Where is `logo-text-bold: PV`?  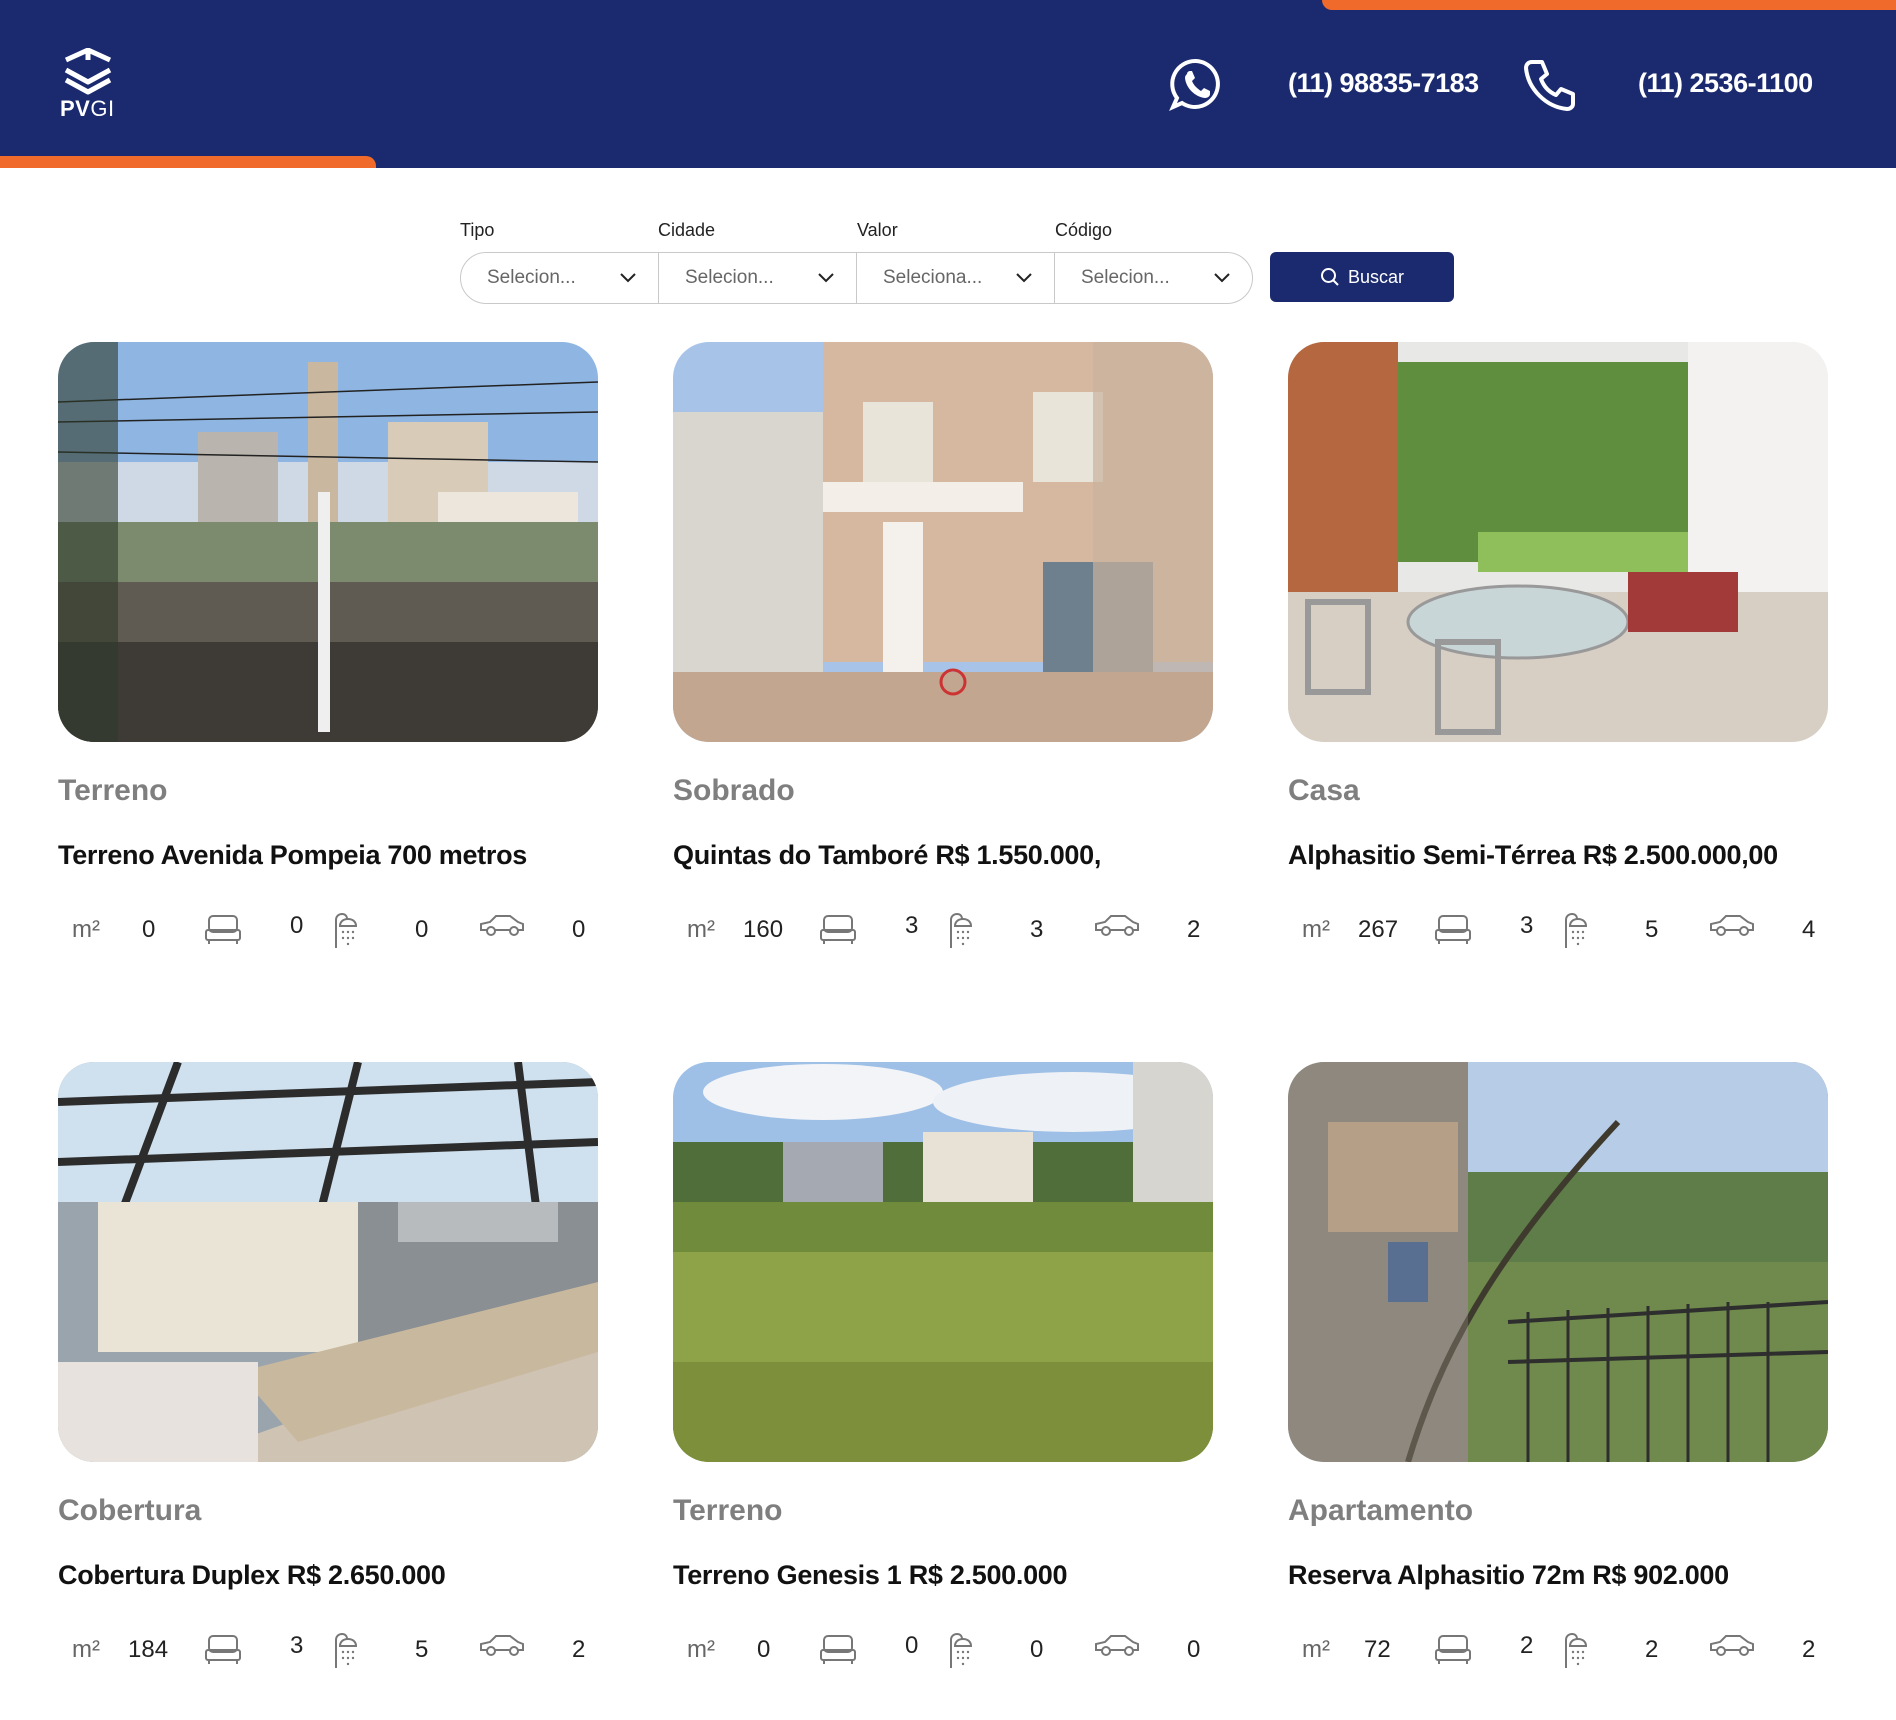 logo-text-bold: PV is located at coordinates (75, 108).